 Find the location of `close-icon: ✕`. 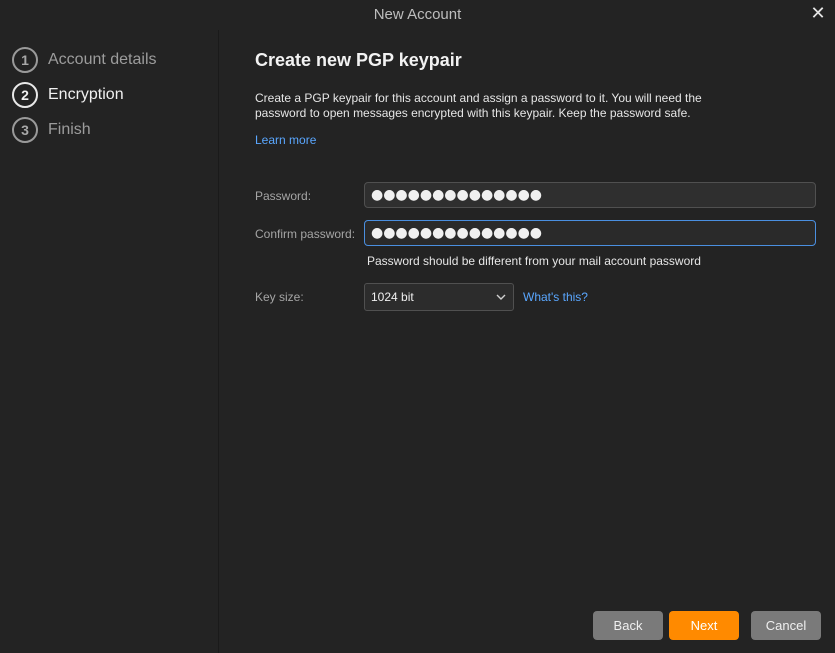

close-icon: ✕ is located at coordinates (818, 13).